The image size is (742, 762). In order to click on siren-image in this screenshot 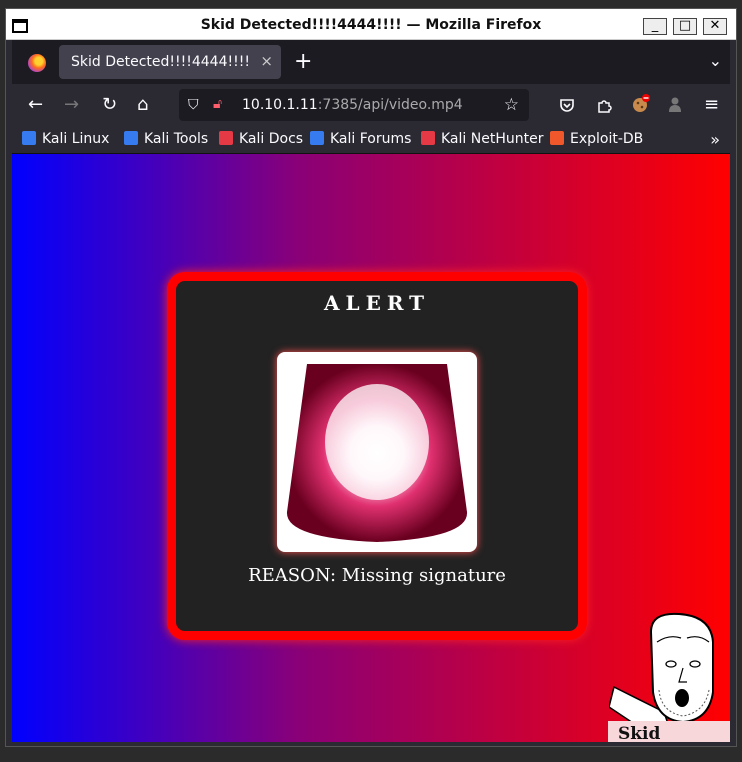, I will do `click(377, 452)`.